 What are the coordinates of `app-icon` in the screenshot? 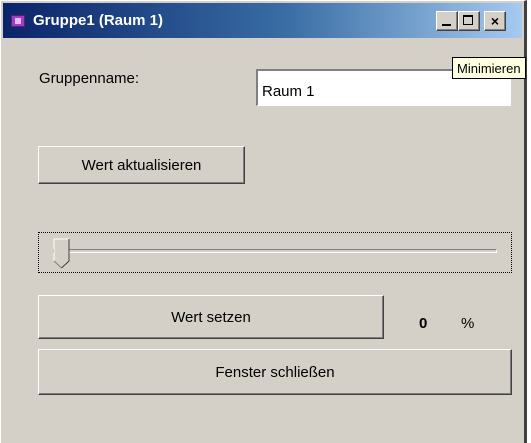 It's located at (18, 21).